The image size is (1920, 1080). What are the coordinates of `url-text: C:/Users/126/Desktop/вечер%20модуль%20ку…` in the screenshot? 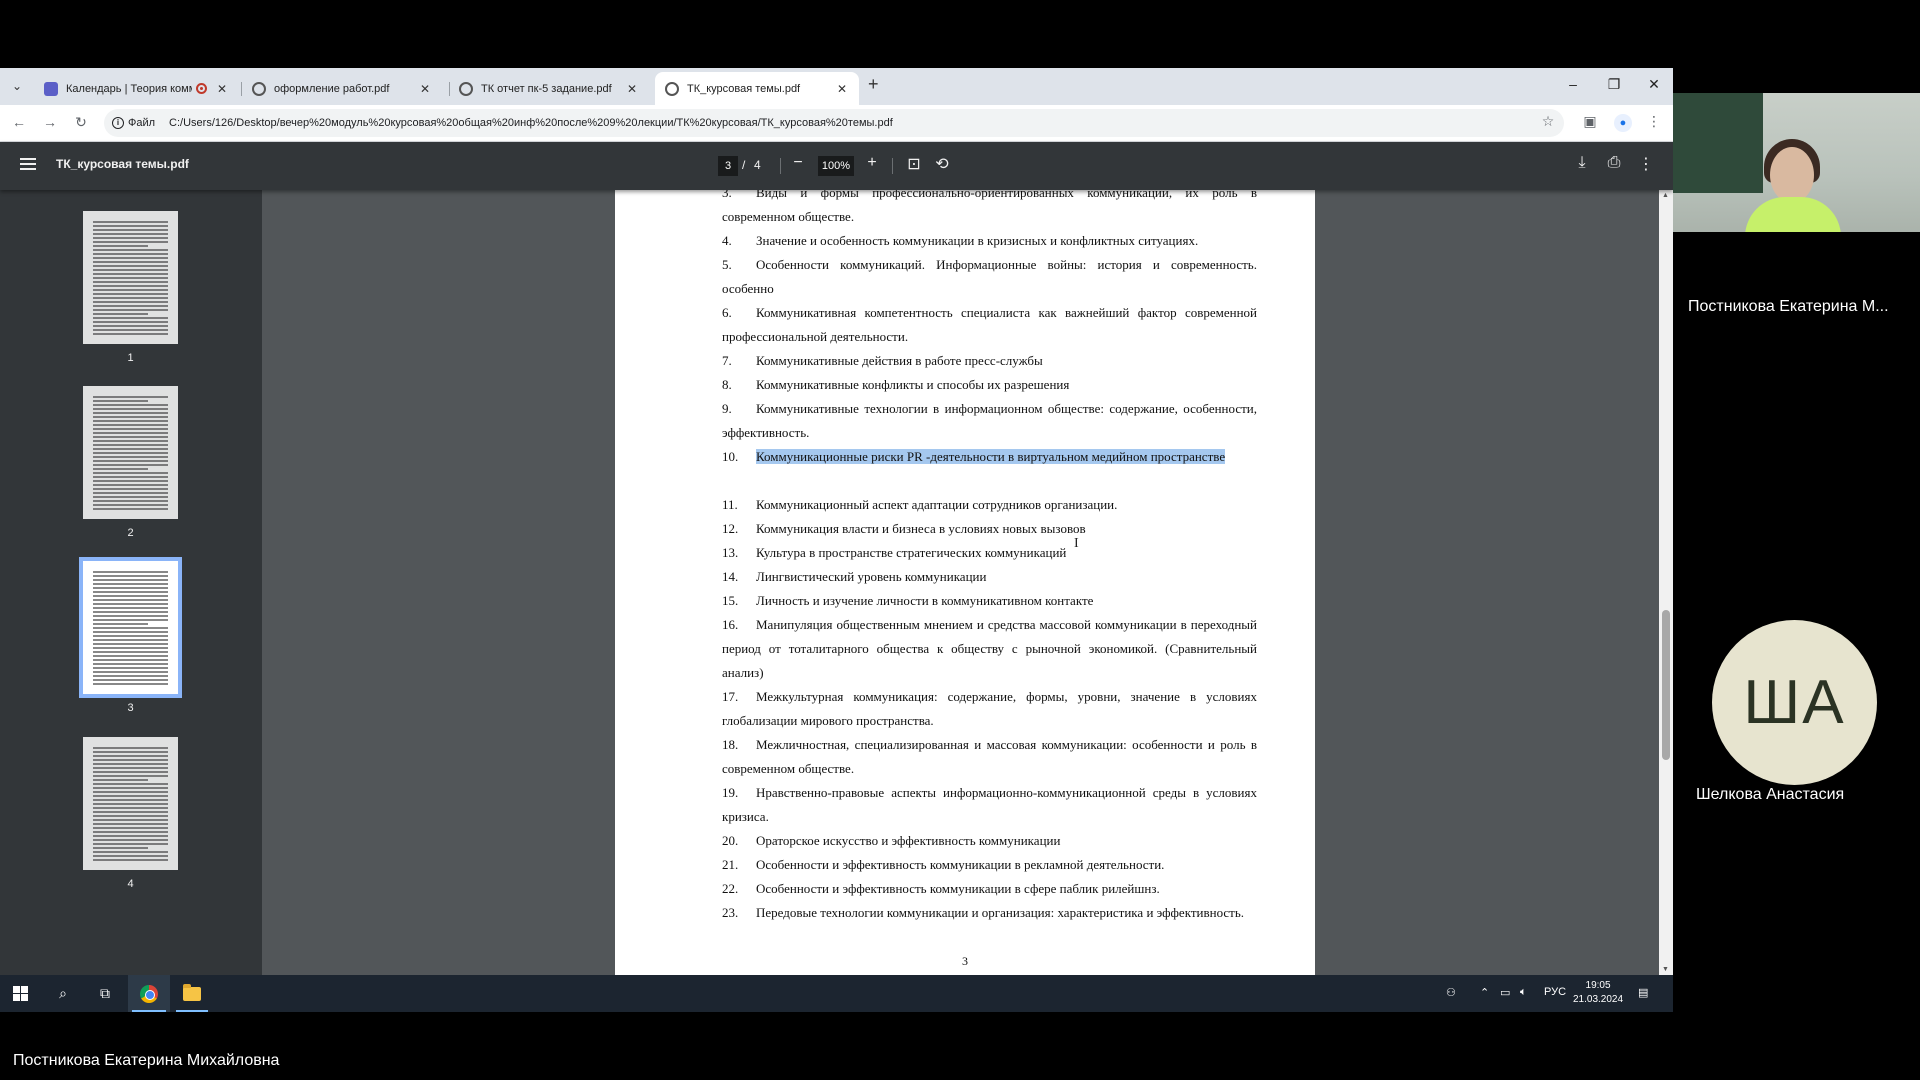 It's located at (531, 123).